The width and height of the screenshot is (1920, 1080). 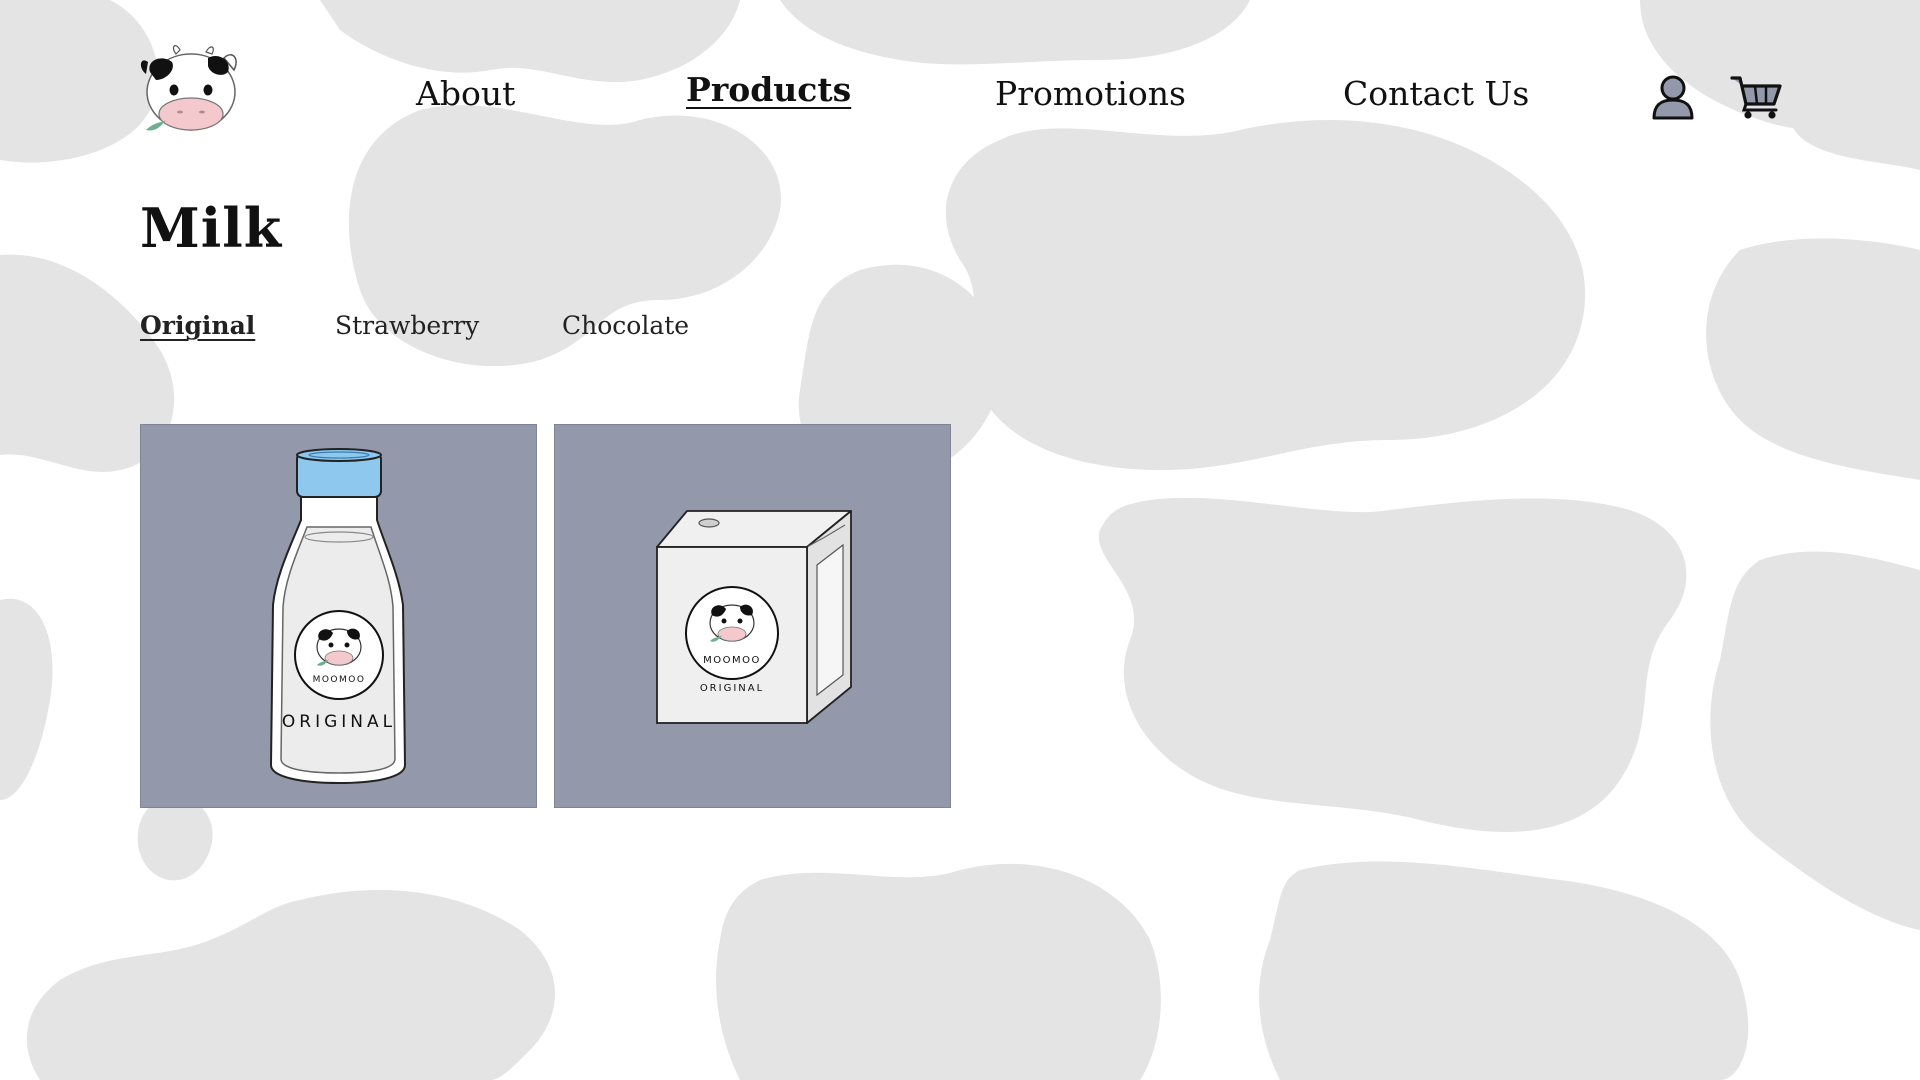 What do you see at coordinates (1090, 93) in the screenshot?
I see `nav-promotions: Promotions` at bounding box center [1090, 93].